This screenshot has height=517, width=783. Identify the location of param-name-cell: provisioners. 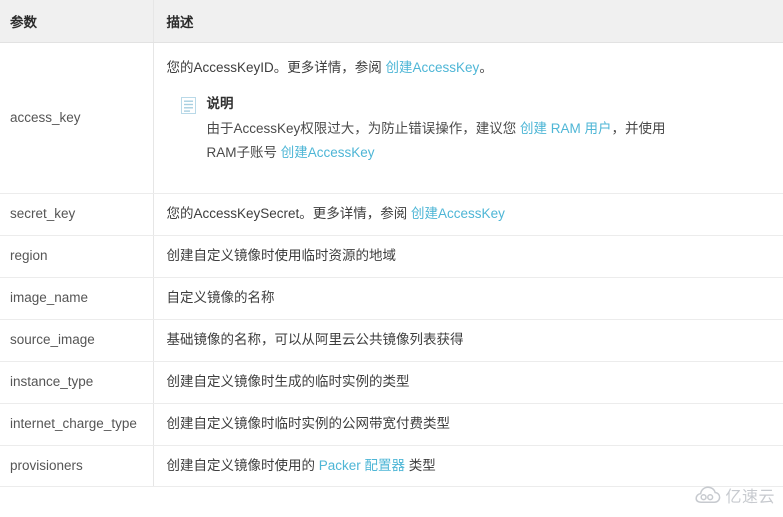
(77, 466).